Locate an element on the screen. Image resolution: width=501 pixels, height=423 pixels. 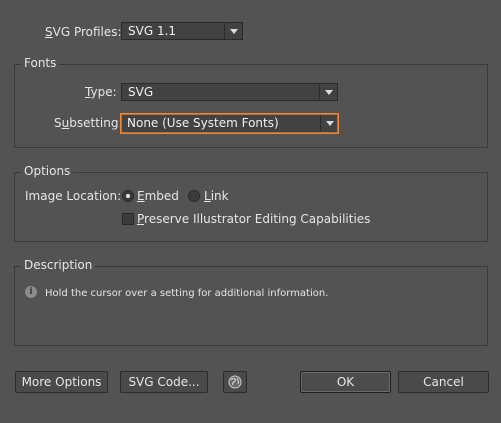
svg-profiles-value: SVG 1.1 is located at coordinates (152, 31).